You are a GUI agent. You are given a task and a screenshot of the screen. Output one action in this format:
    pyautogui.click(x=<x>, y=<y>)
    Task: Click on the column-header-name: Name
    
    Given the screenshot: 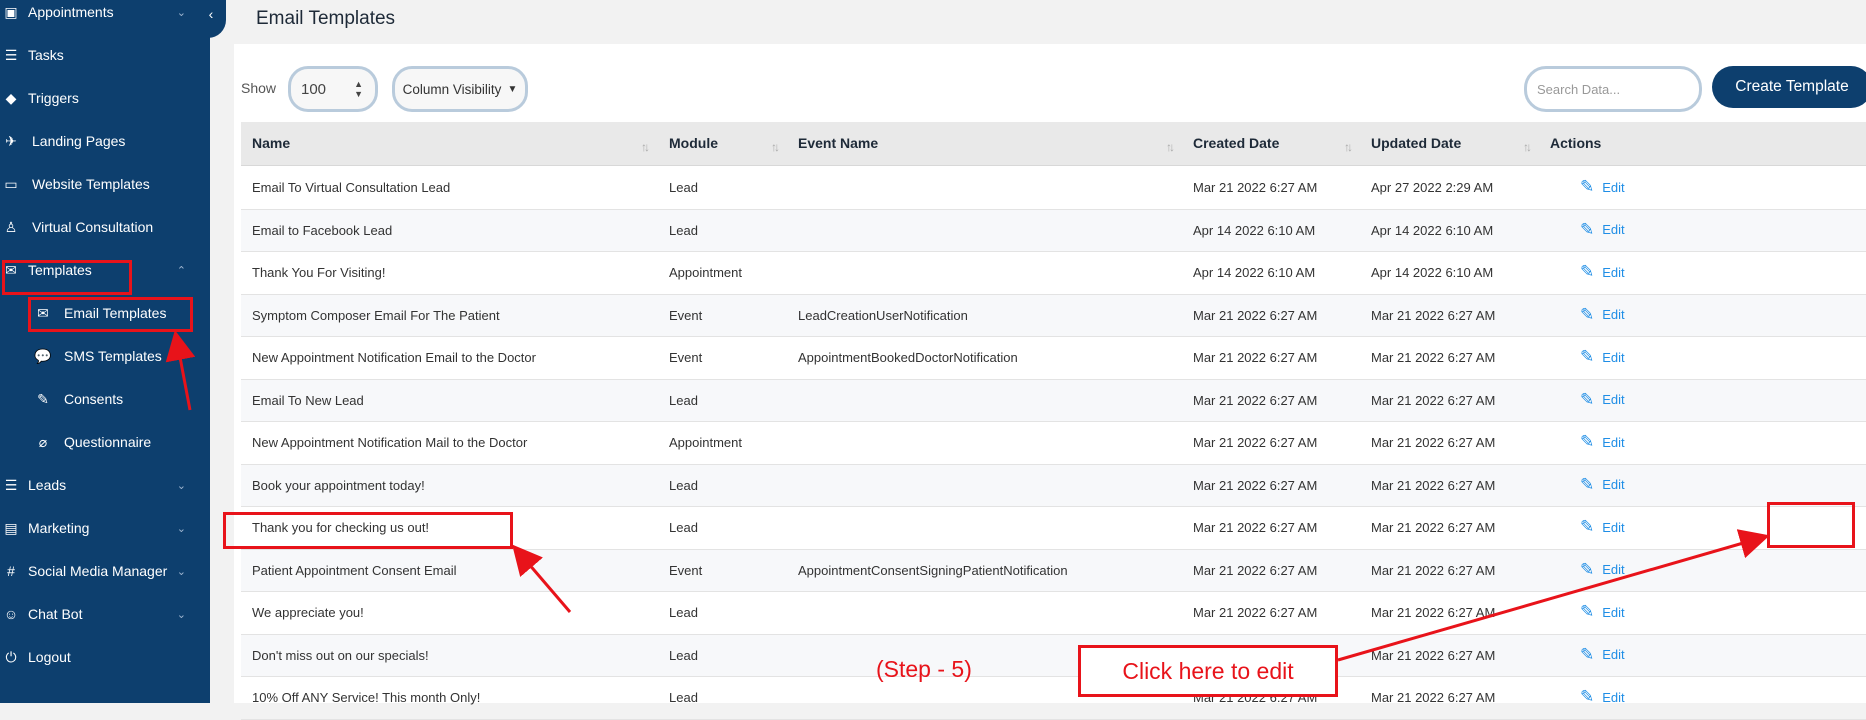 What is the action you would take?
    pyautogui.click(x=271, y=143)
    